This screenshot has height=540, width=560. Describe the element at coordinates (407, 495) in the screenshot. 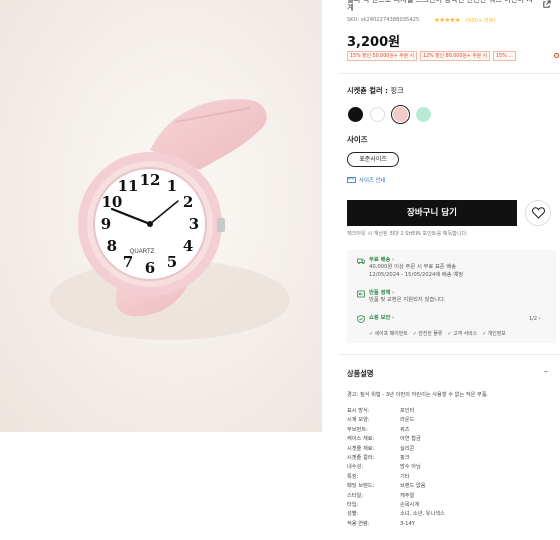

I see `spec-value: 캐주얼` at that location.